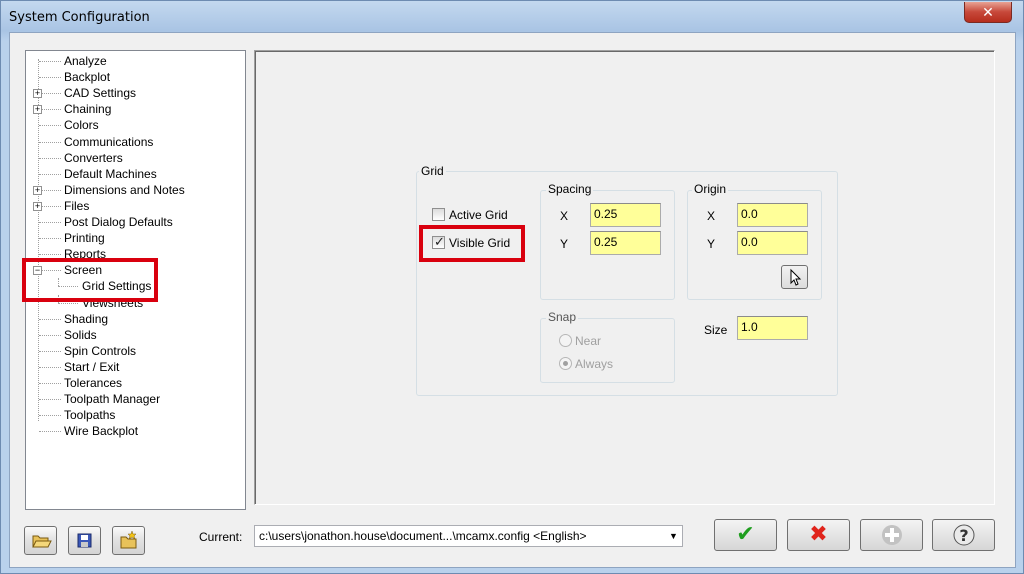 The height and width of the screenshot is (574, 1024). I want to click on spacing-x-input: 0.25, so click(625, 215).